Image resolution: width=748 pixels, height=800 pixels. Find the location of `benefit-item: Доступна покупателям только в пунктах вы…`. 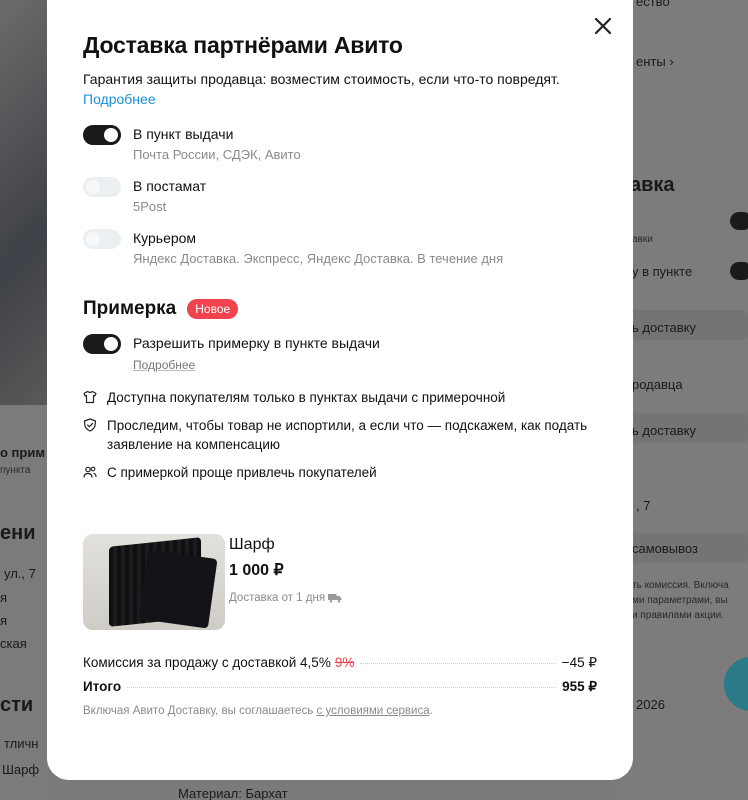

benefit-item: Доступна покупателям только в пунктах вы… is located at coordinates (340, 397).